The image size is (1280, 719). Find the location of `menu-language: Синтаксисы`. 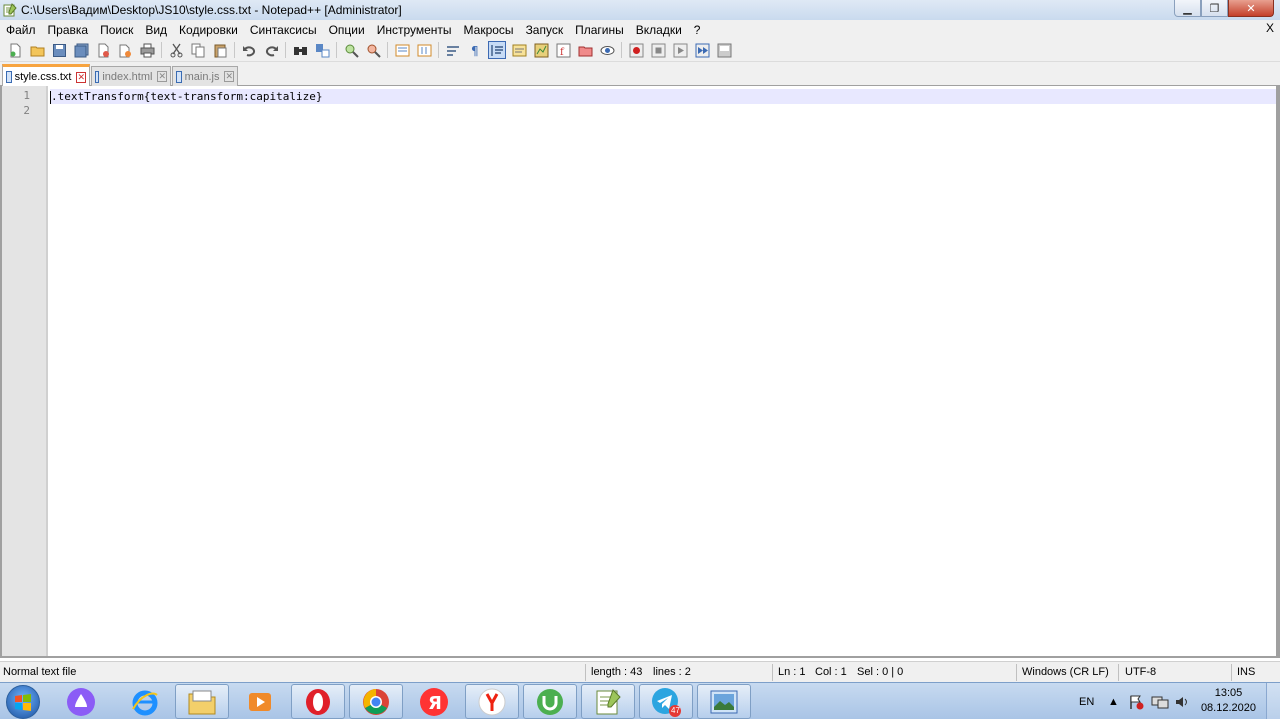

menu-language: Синтаксисы is located at coordinates (283, 30).